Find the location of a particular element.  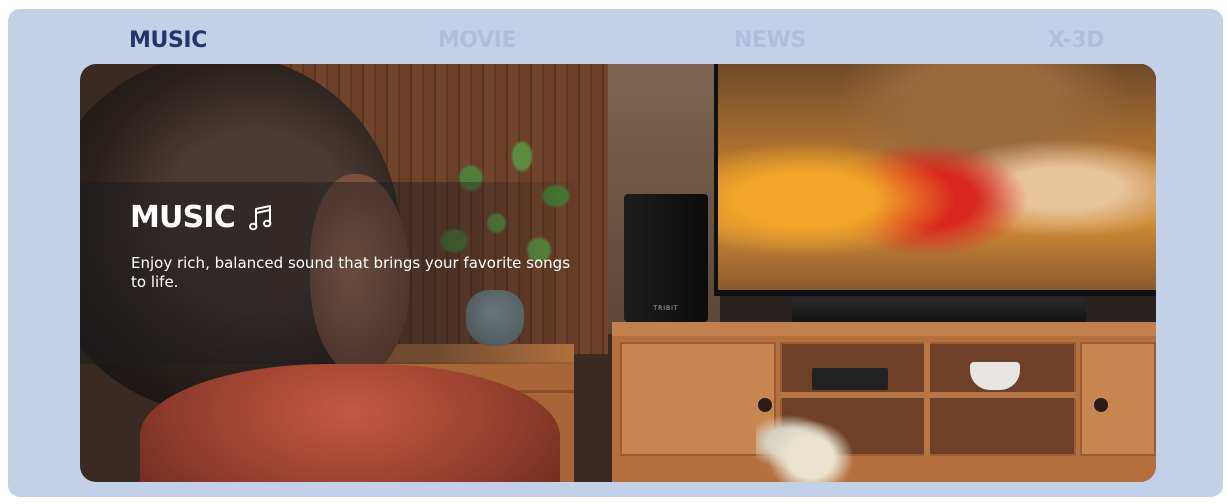

feature-title: MUSIC is located at coordinates (183, 217).